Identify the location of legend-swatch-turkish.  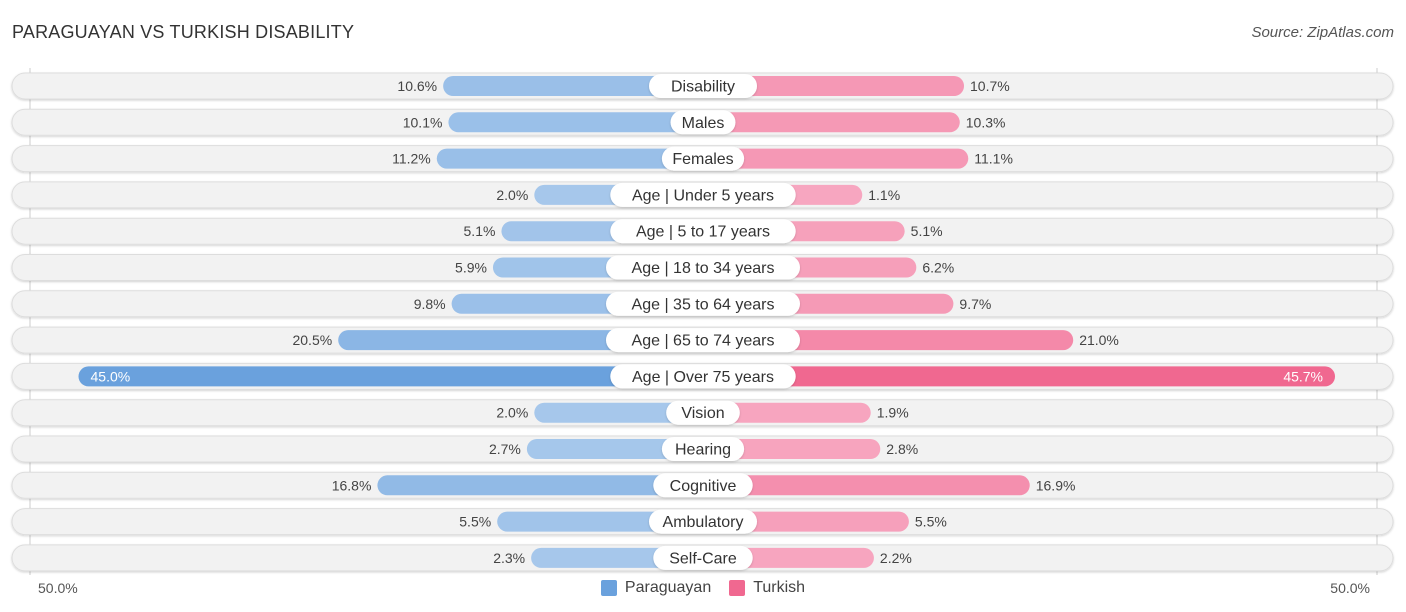
(737, 588).